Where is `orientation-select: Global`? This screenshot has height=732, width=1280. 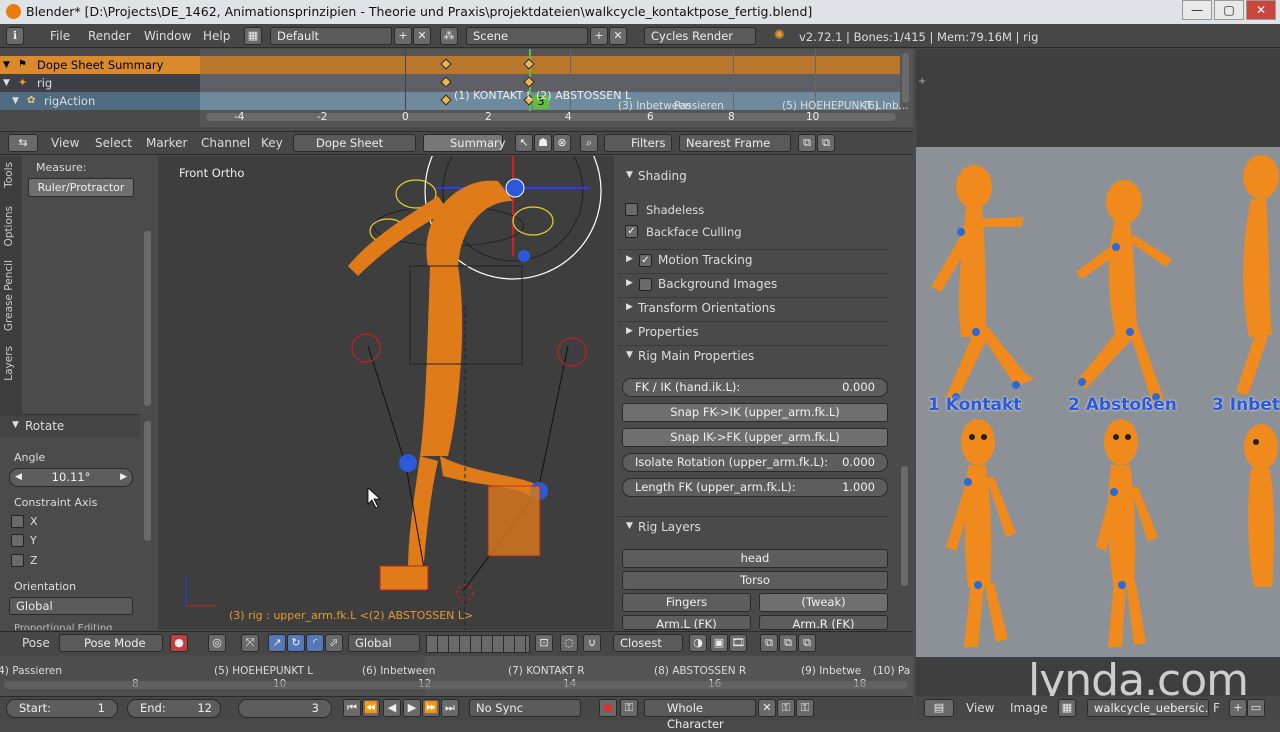 orientation-select: Global is located at coordinates (71, 606).